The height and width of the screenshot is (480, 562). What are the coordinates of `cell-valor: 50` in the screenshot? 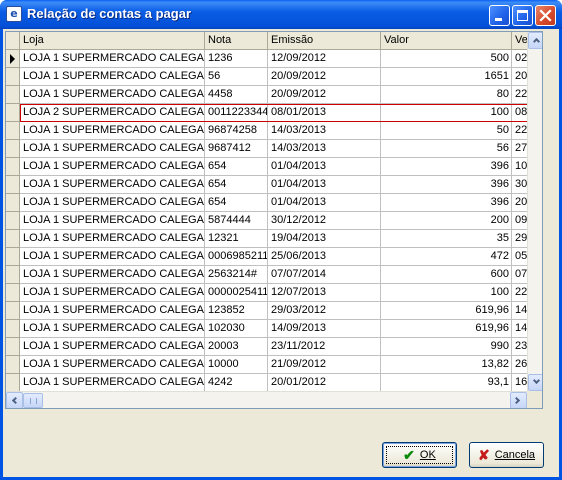 It's located at (446, 131).